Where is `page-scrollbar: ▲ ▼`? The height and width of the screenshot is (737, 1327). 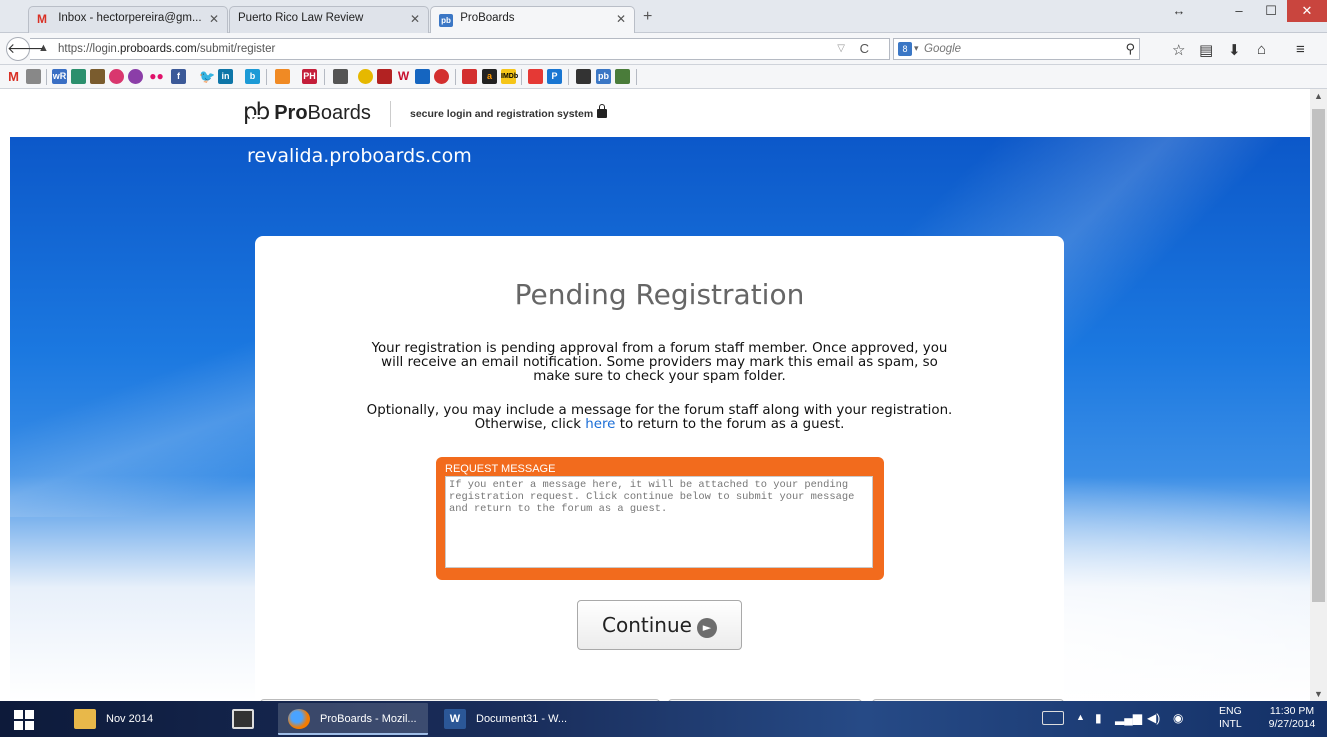
page-scrollbar: ▲ ▼ is located at coordinates (1318, 395).